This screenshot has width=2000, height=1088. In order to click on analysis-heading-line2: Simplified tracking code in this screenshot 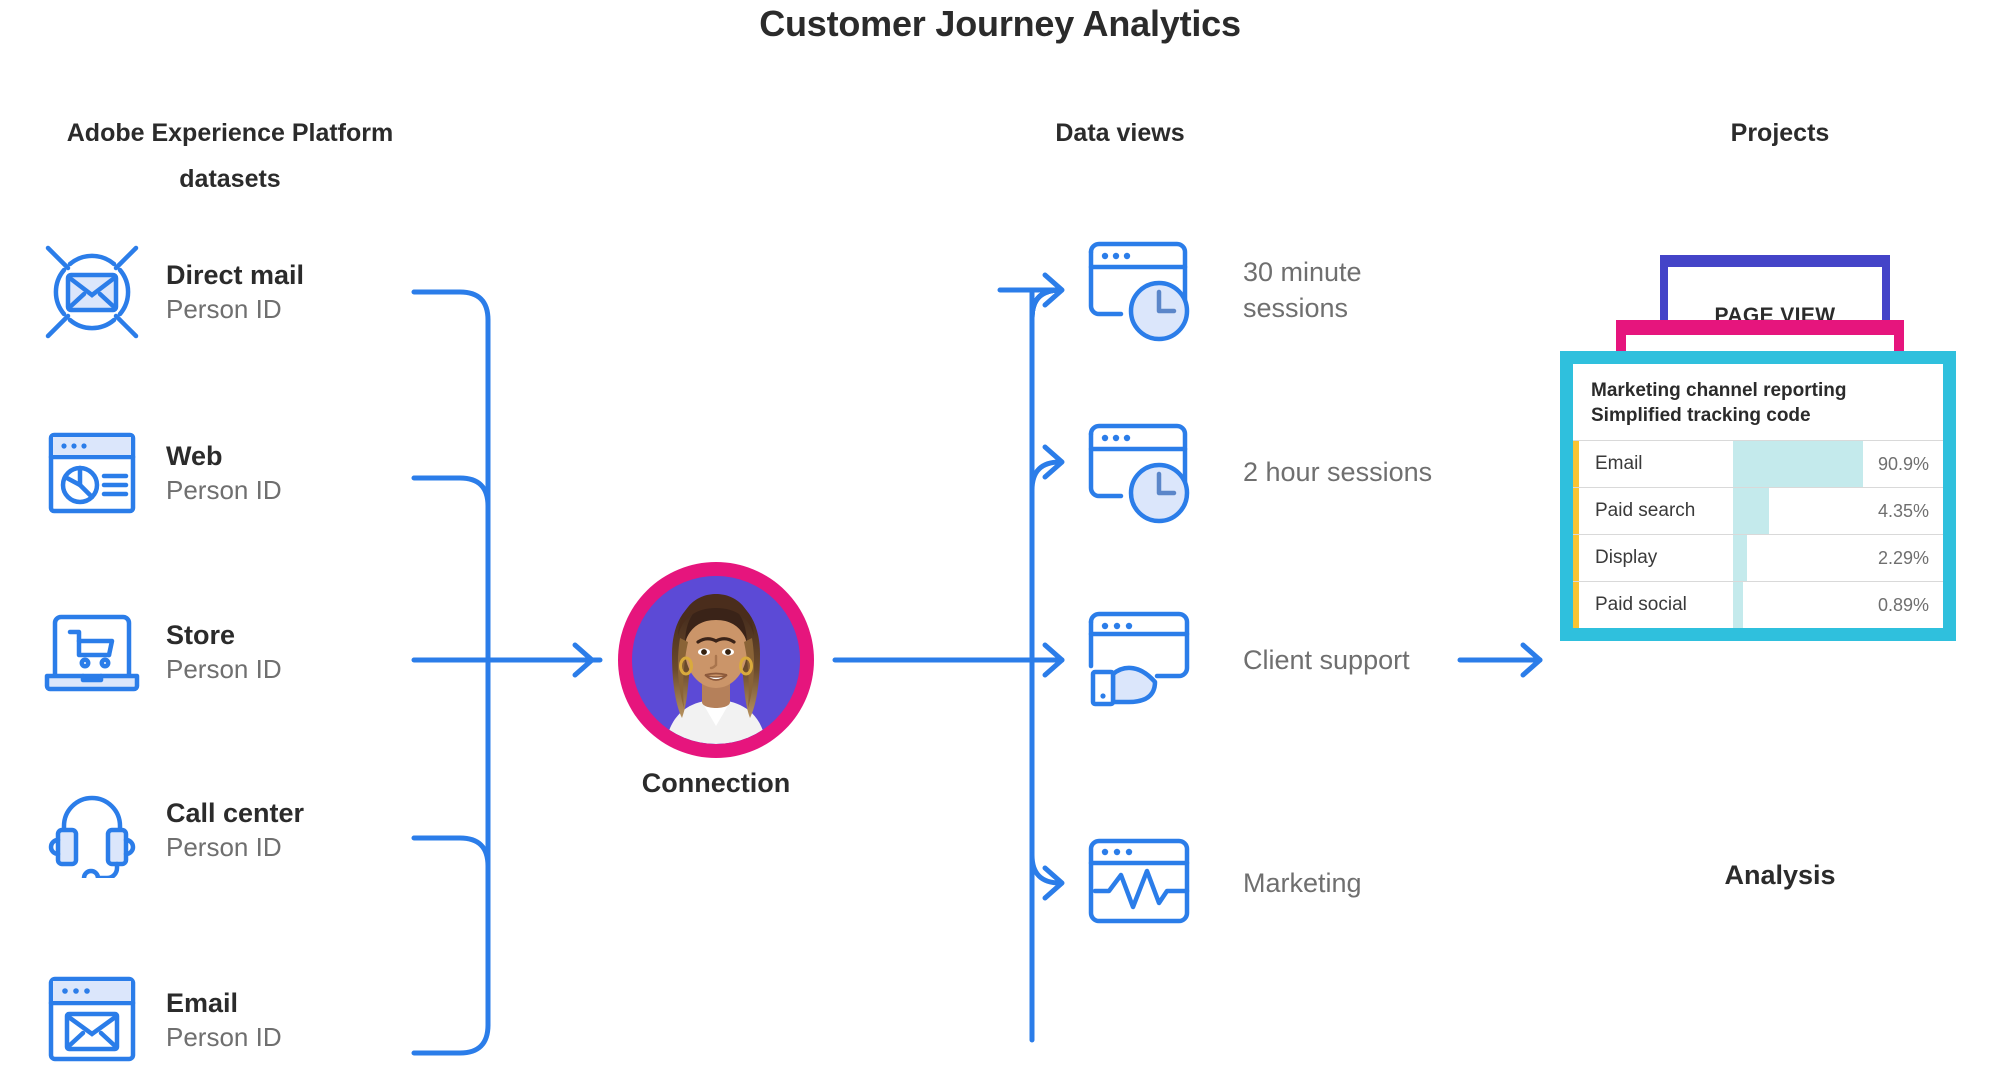, I will do `click(1701, 415)`.